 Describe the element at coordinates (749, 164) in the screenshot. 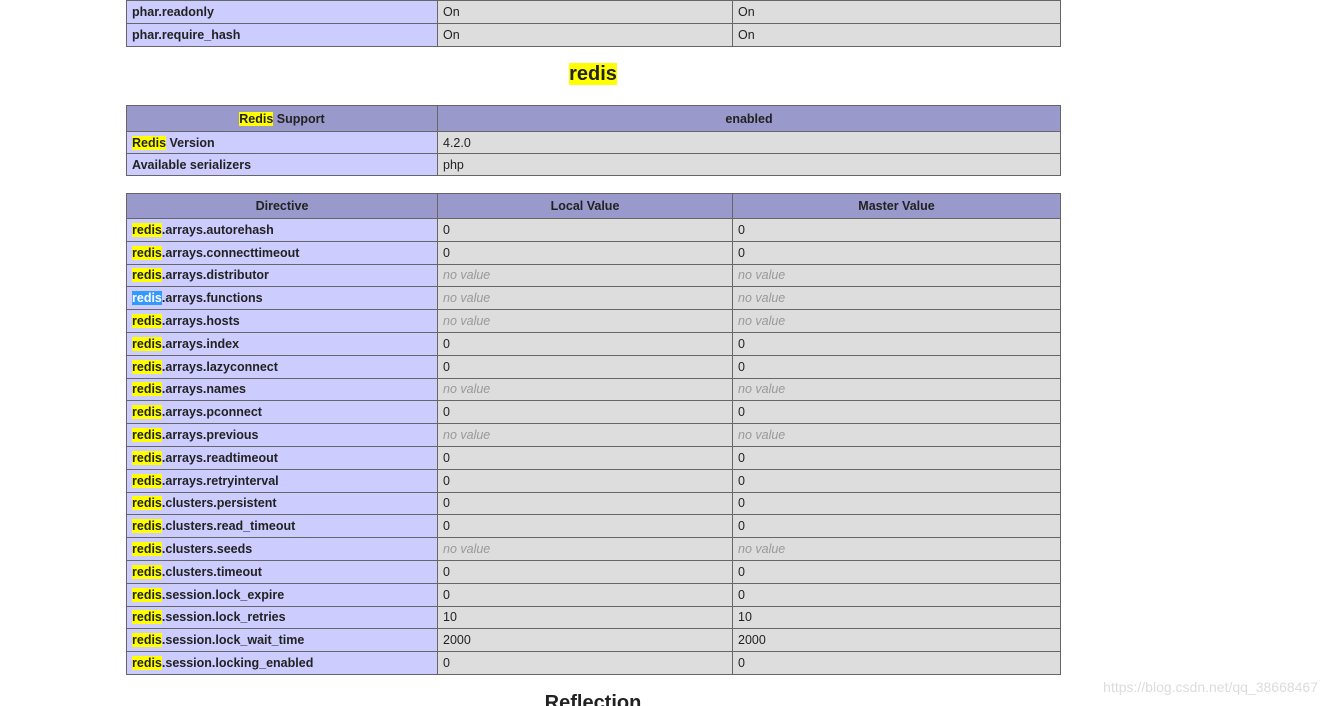

I see `info-value: php` at that location.